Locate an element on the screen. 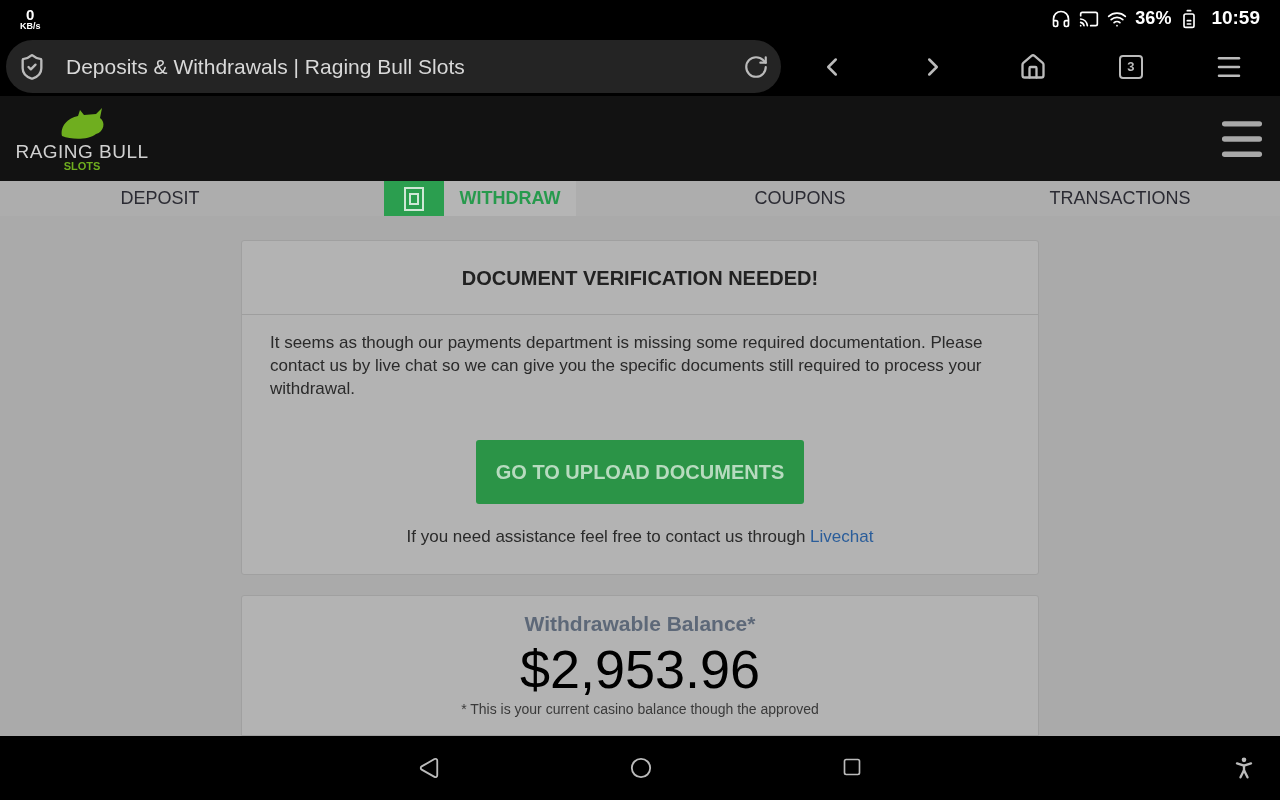 The height and width of the screenshot is (800, 1280). card-title: DOCUMENT VERIFICATION NEEDED! is located at coordinates (640, 278).